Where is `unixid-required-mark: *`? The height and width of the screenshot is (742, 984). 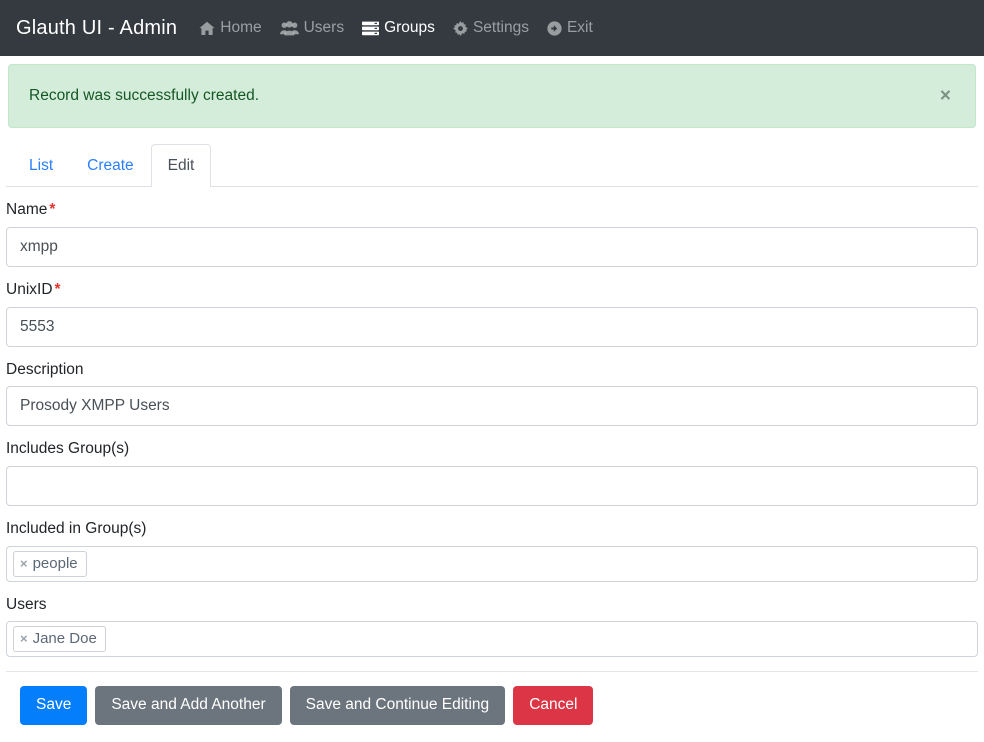 unixid-required-mark: * is located at coordinates (57, 289).